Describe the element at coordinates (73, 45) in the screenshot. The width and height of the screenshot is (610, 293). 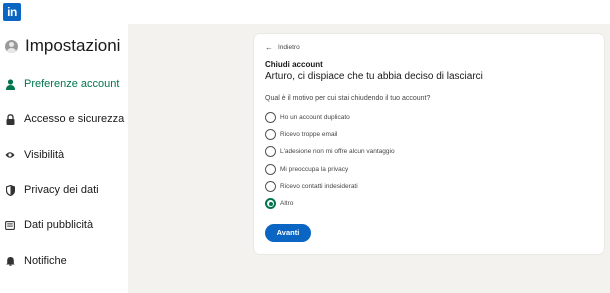
I see `sidebar-title: Impostazioni` at that location.